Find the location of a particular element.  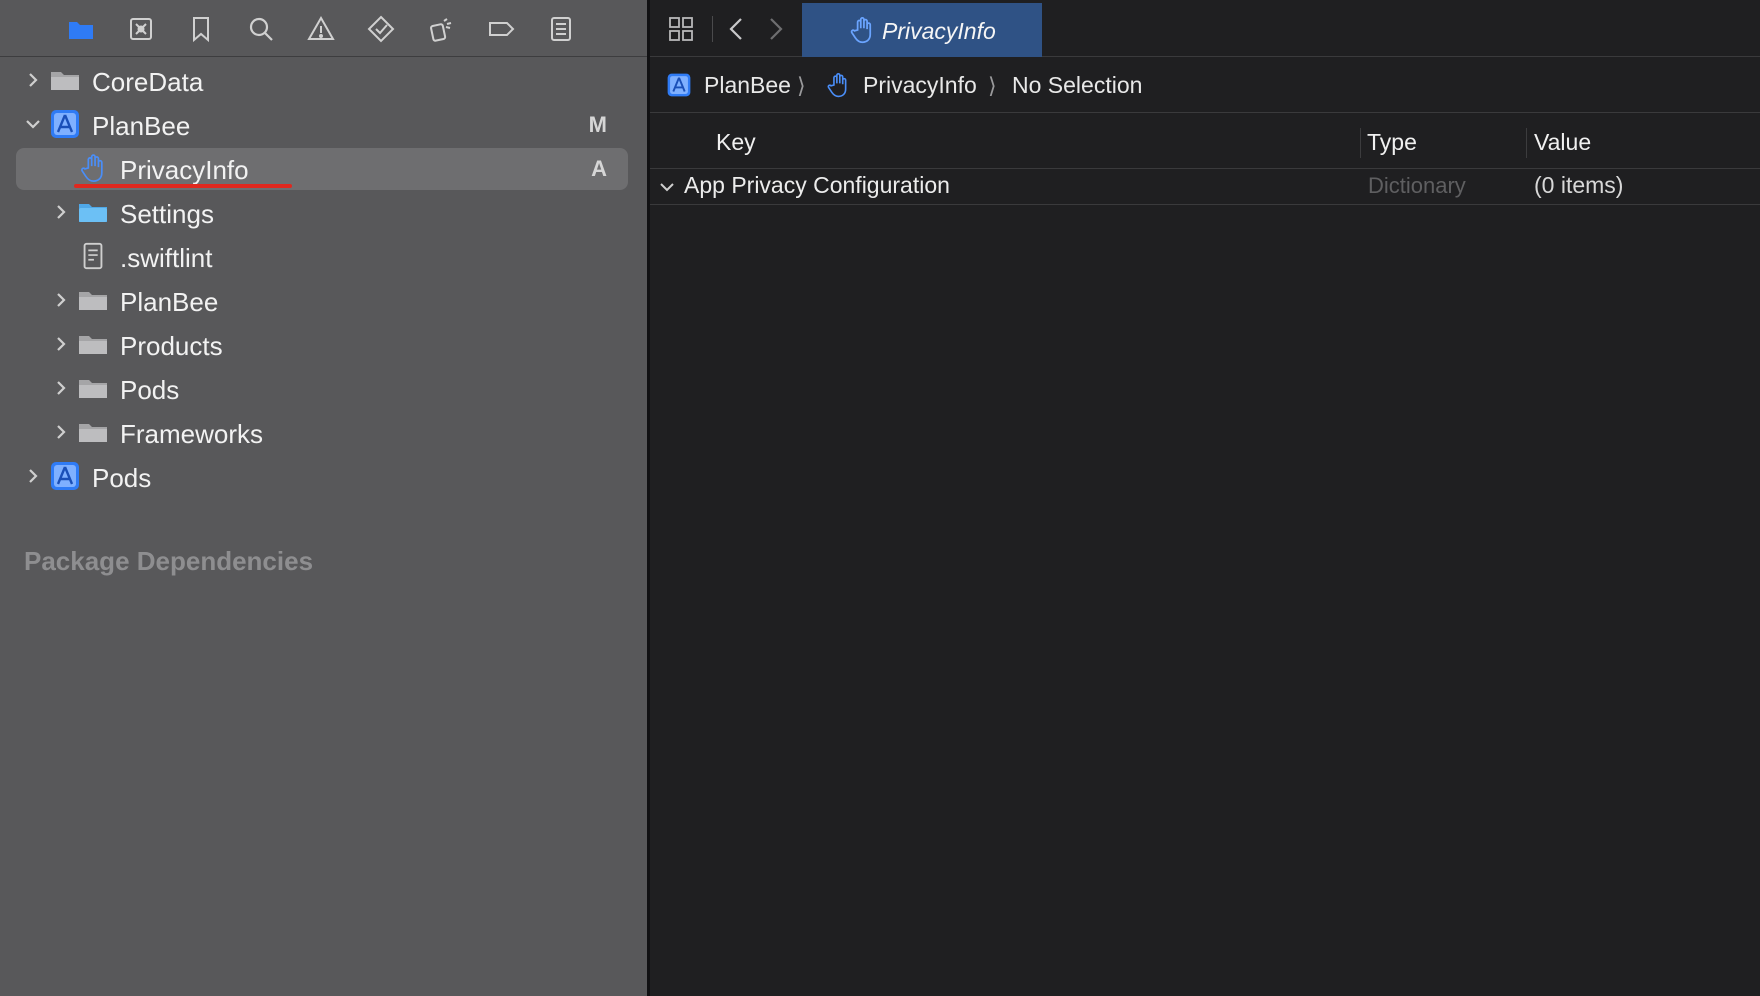

status-badge: A is located at coordinates (599, 168).